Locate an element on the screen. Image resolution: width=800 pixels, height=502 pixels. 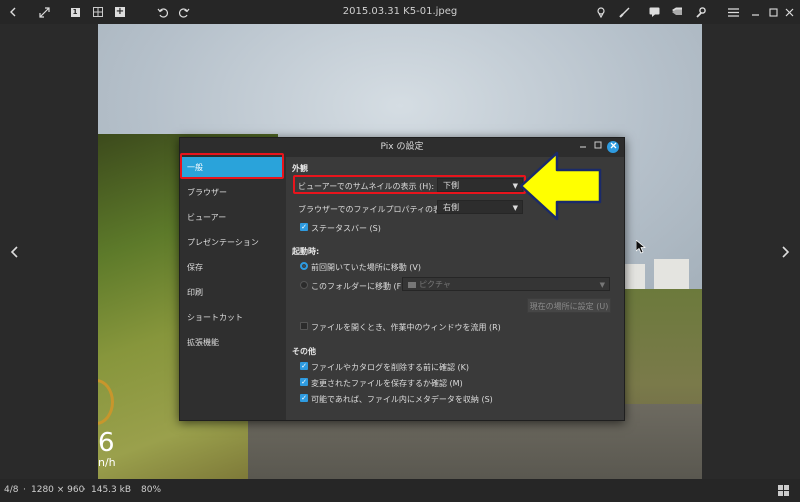
other-heading: その他 is located at coordinates (304, 351).